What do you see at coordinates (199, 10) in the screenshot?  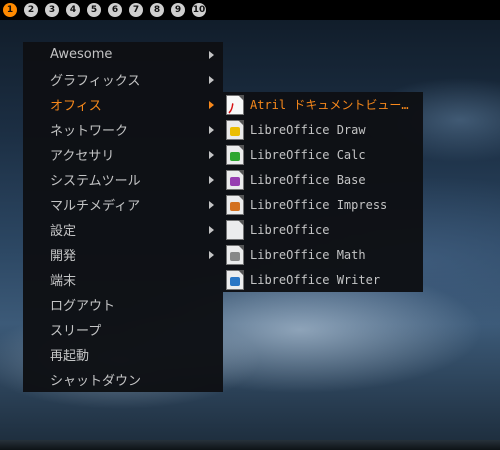 I see `tag-10: 10` at bounding box center [199, 10].